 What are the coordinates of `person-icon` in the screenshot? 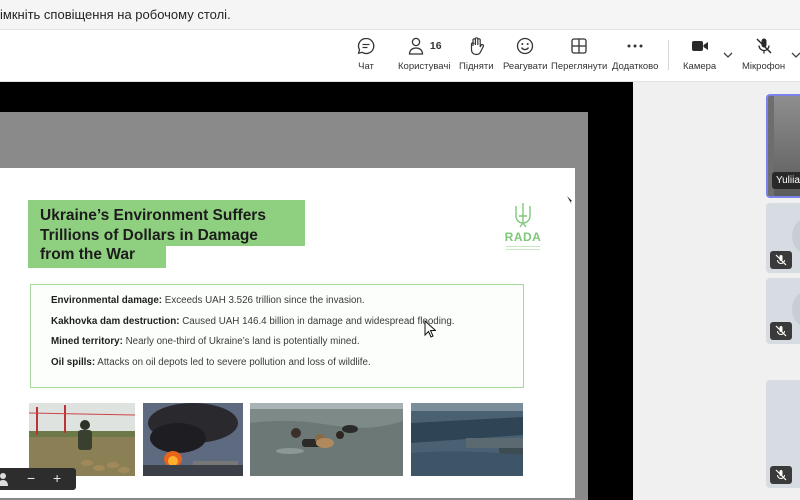 It's located at (4, 479).